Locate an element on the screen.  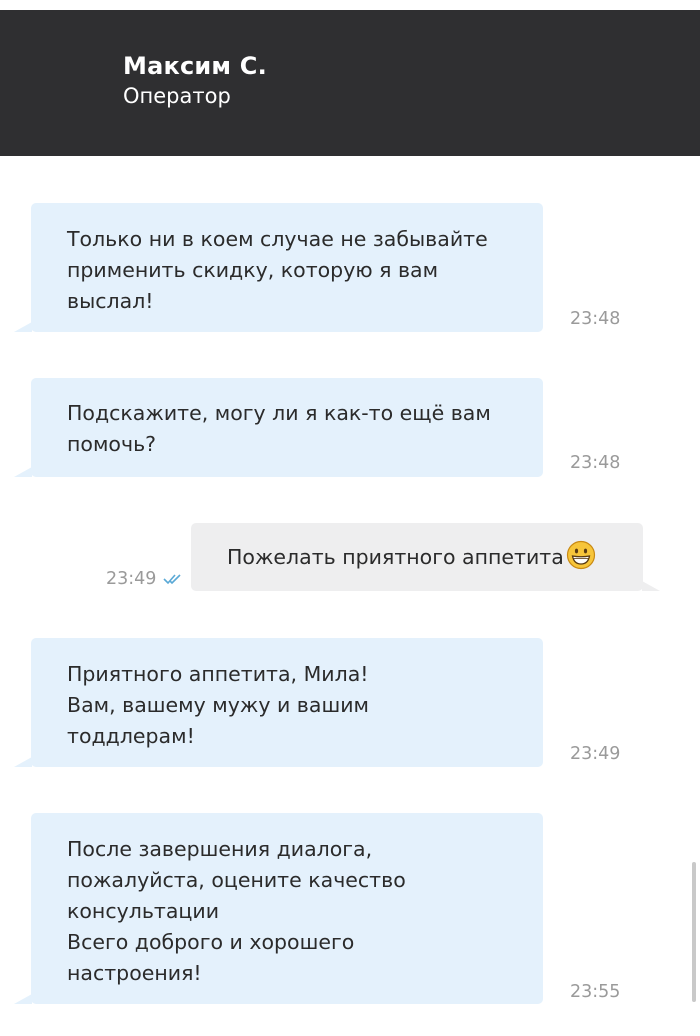
message-time: 23:55 is located at coordinates (595, 992).